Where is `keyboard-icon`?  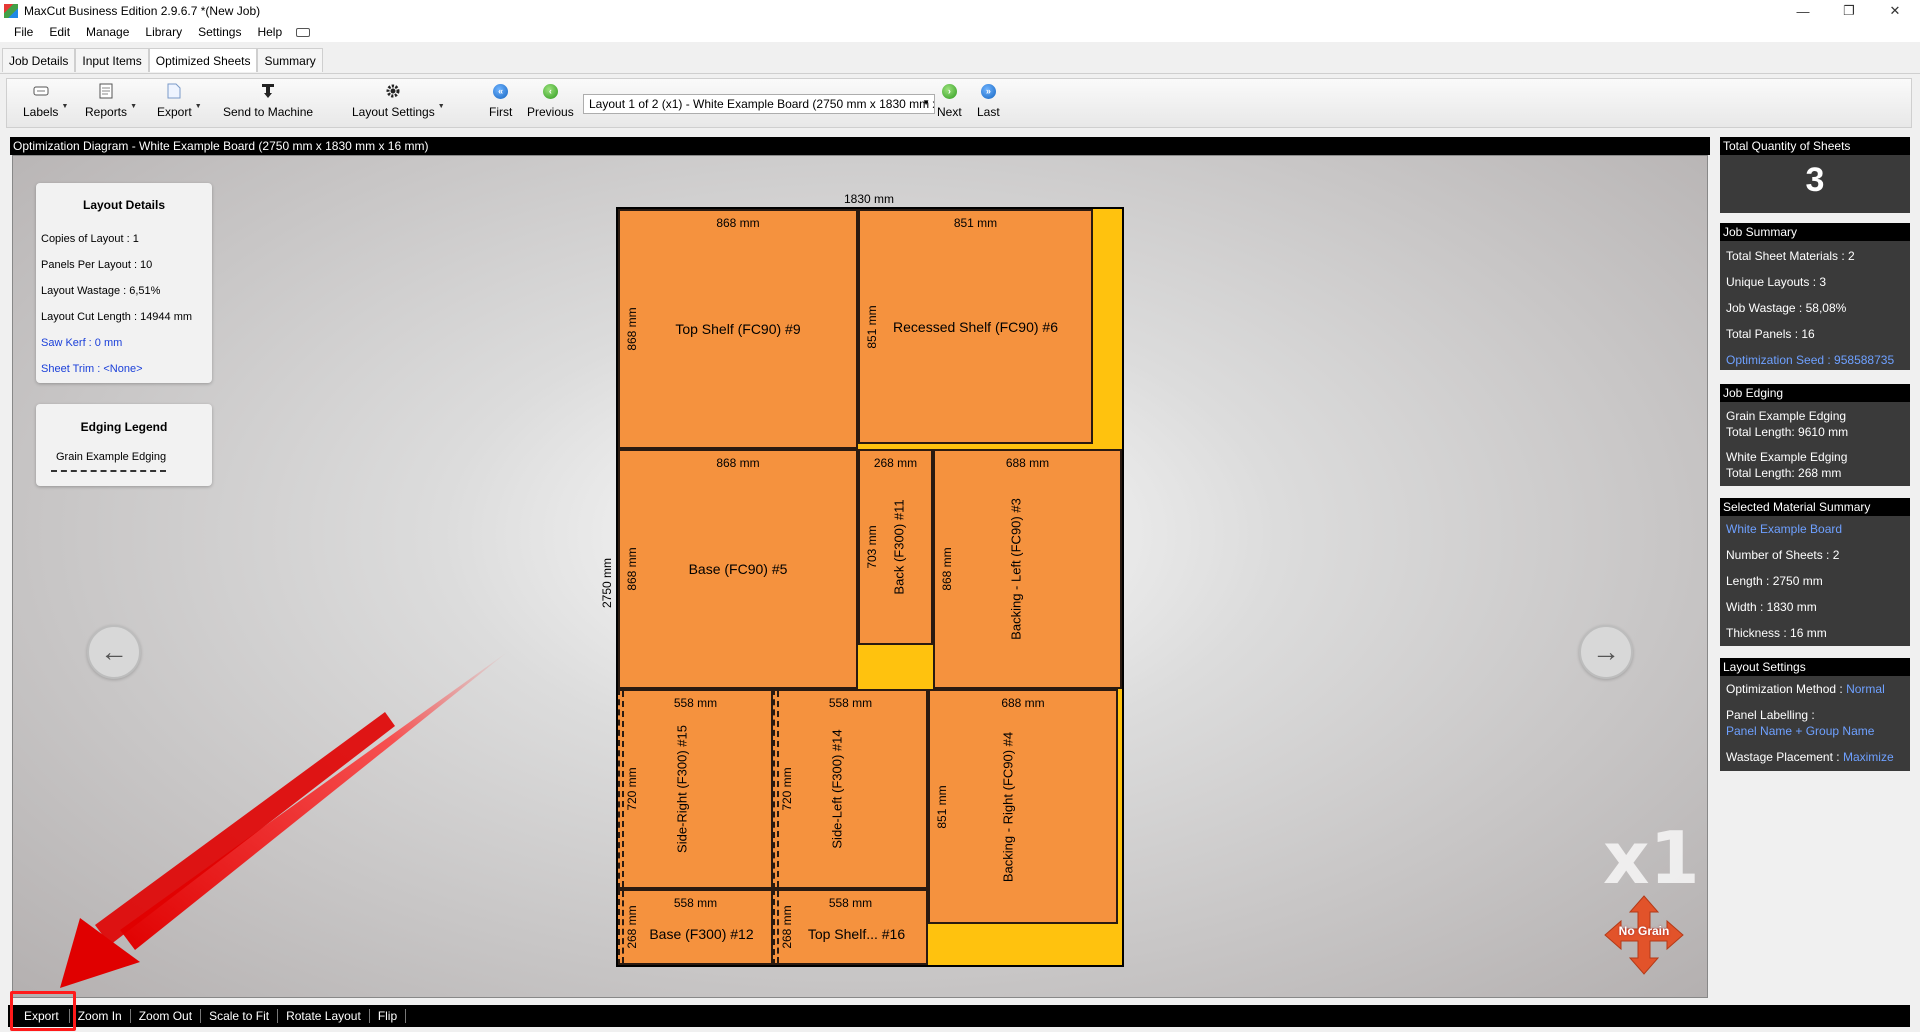 keyboard-icon is located at coordinates (303, 32).